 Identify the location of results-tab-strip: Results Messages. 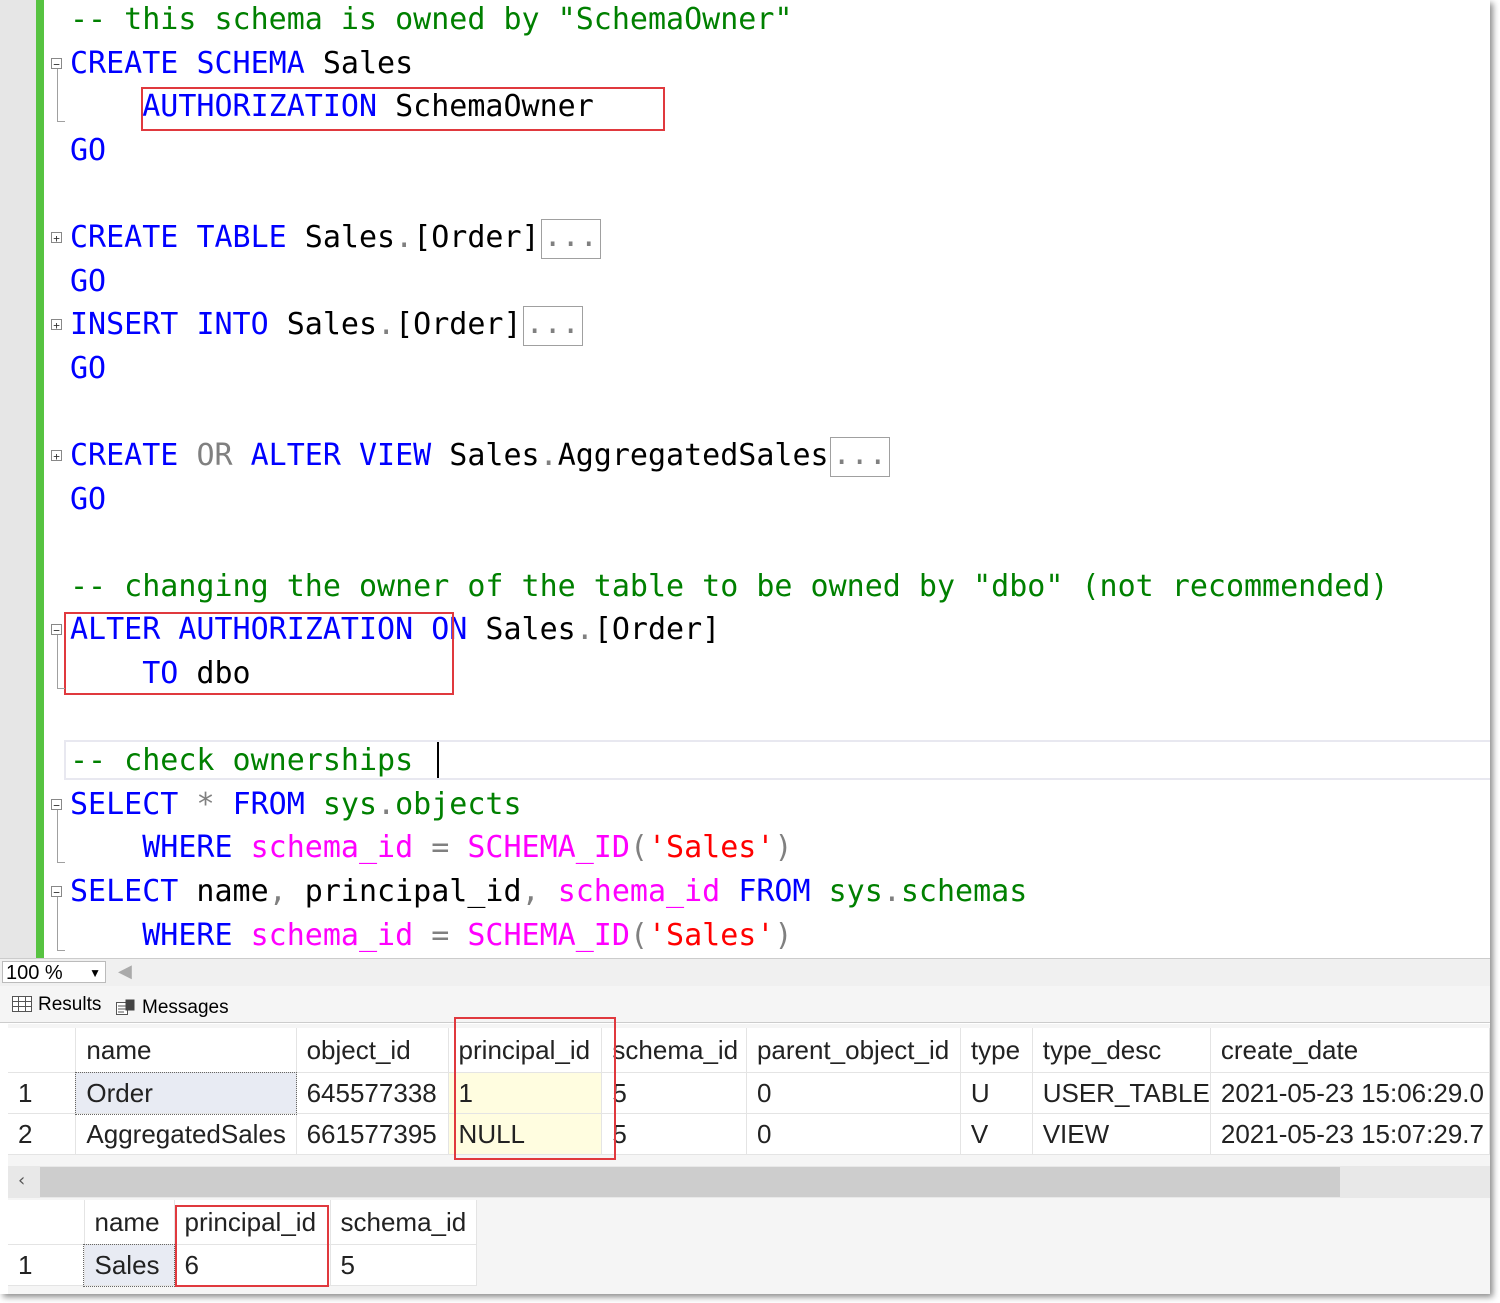
(745, 1004).